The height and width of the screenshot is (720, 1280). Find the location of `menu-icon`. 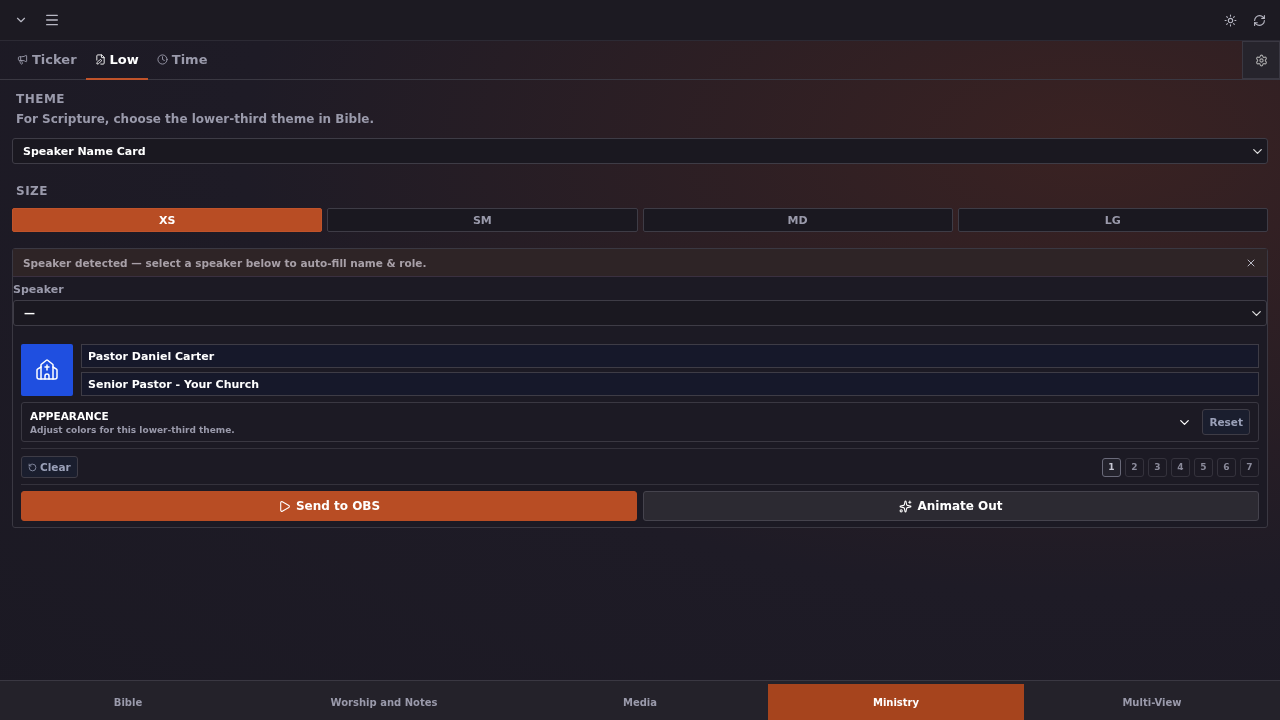

menu-icon is located at coordinates (52, 20).